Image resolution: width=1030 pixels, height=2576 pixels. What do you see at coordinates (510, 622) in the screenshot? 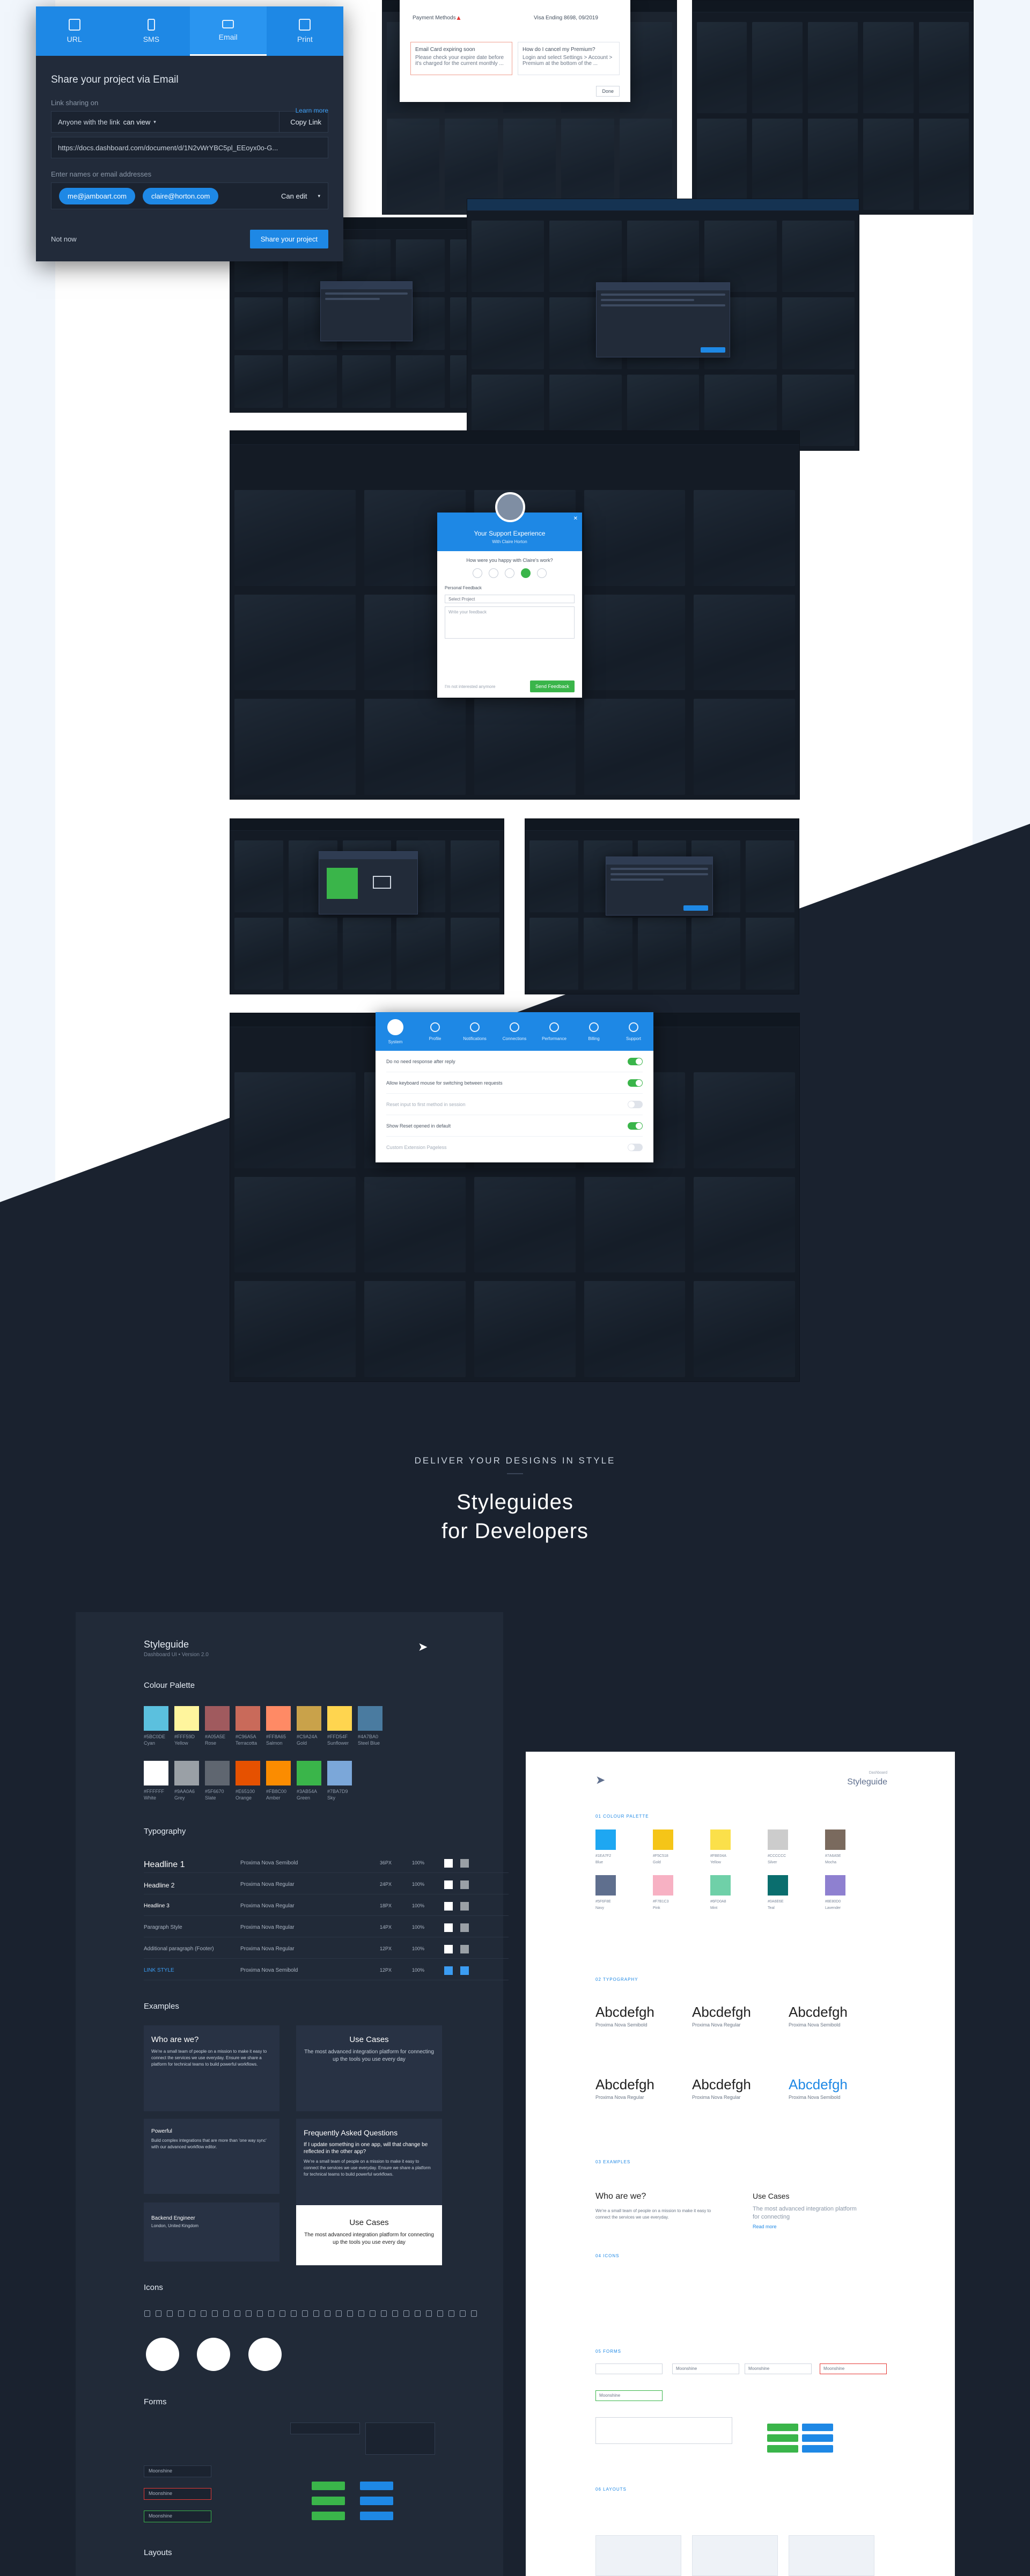
I see `feedback-textarea: Write your feedback` at bounding box center [510, 622].